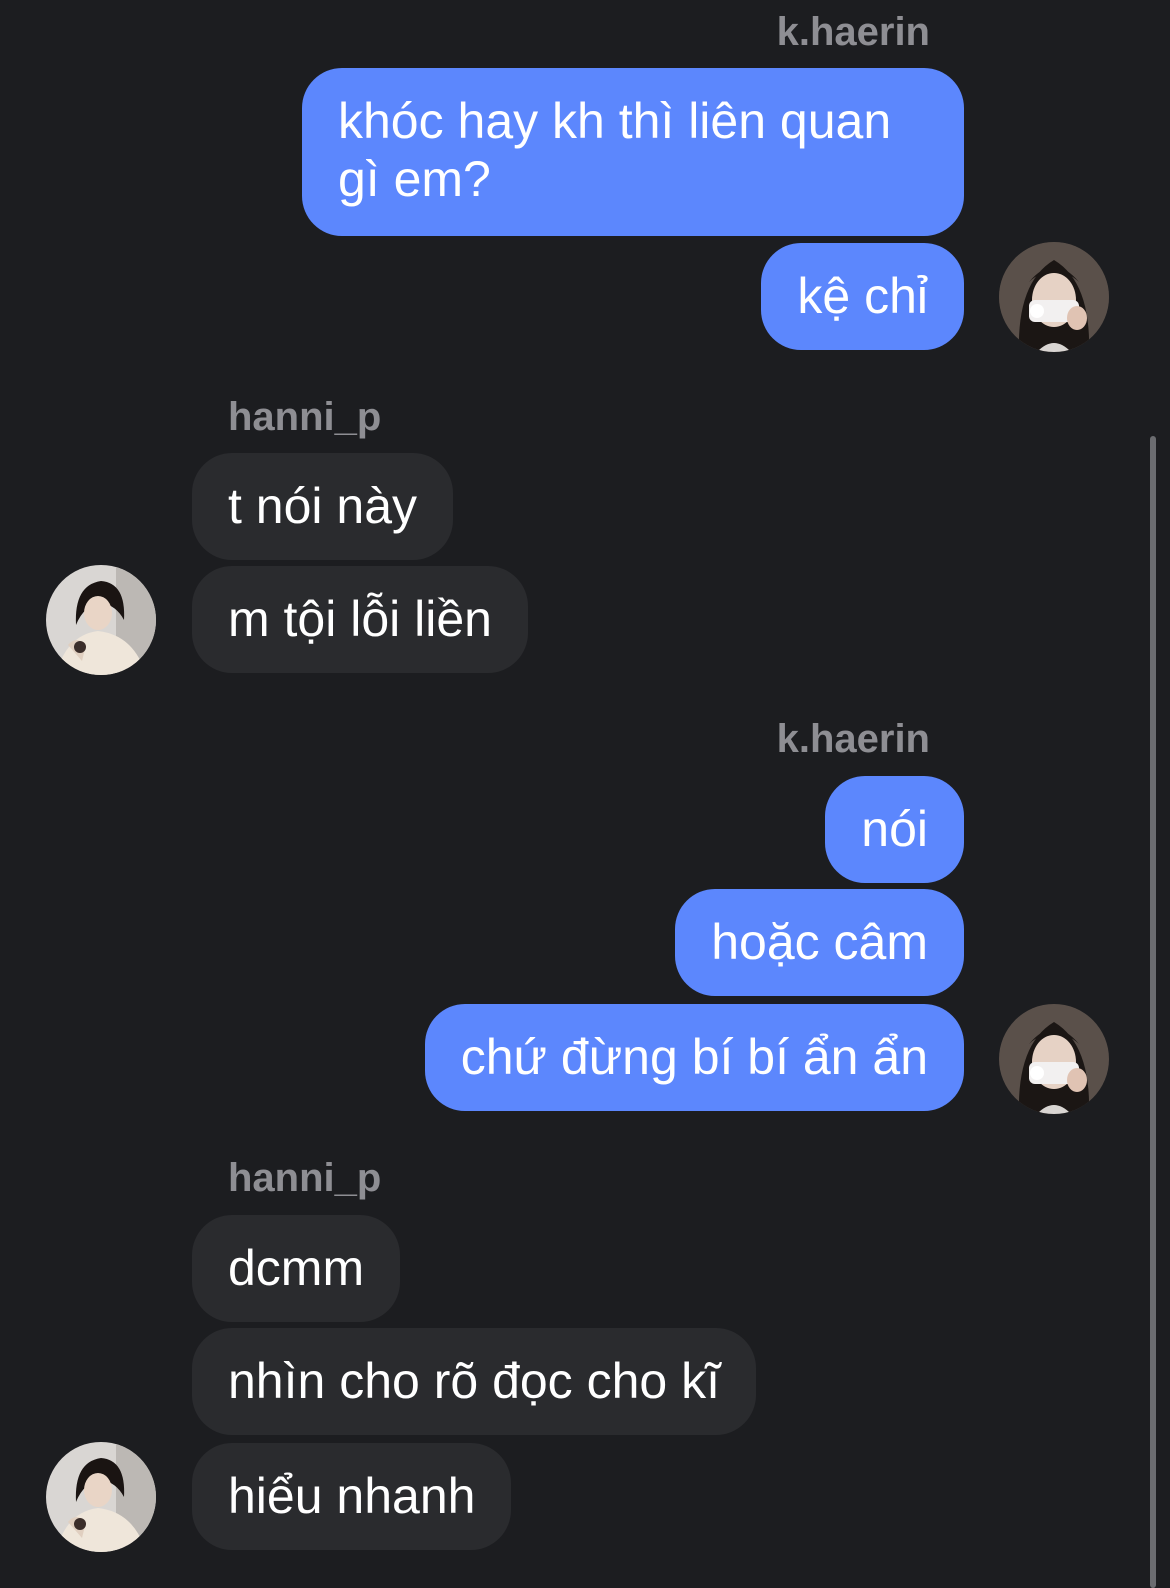  What do you see at coordinates (360, 619) in the screenshot?
I see `message-bubble-incoming: m tội lỗi liền` at bounding box center [360, 619].